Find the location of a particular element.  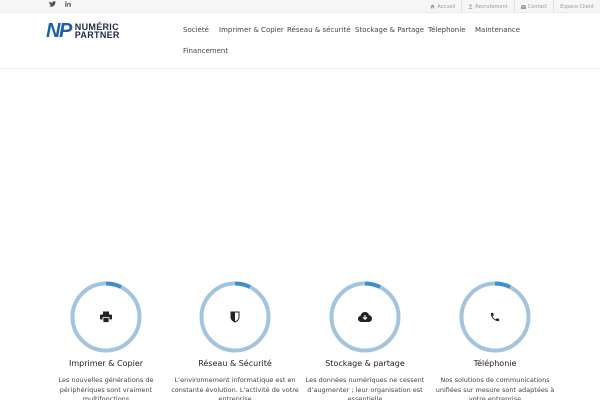

printer-icon is located at coordinates (106, 317).